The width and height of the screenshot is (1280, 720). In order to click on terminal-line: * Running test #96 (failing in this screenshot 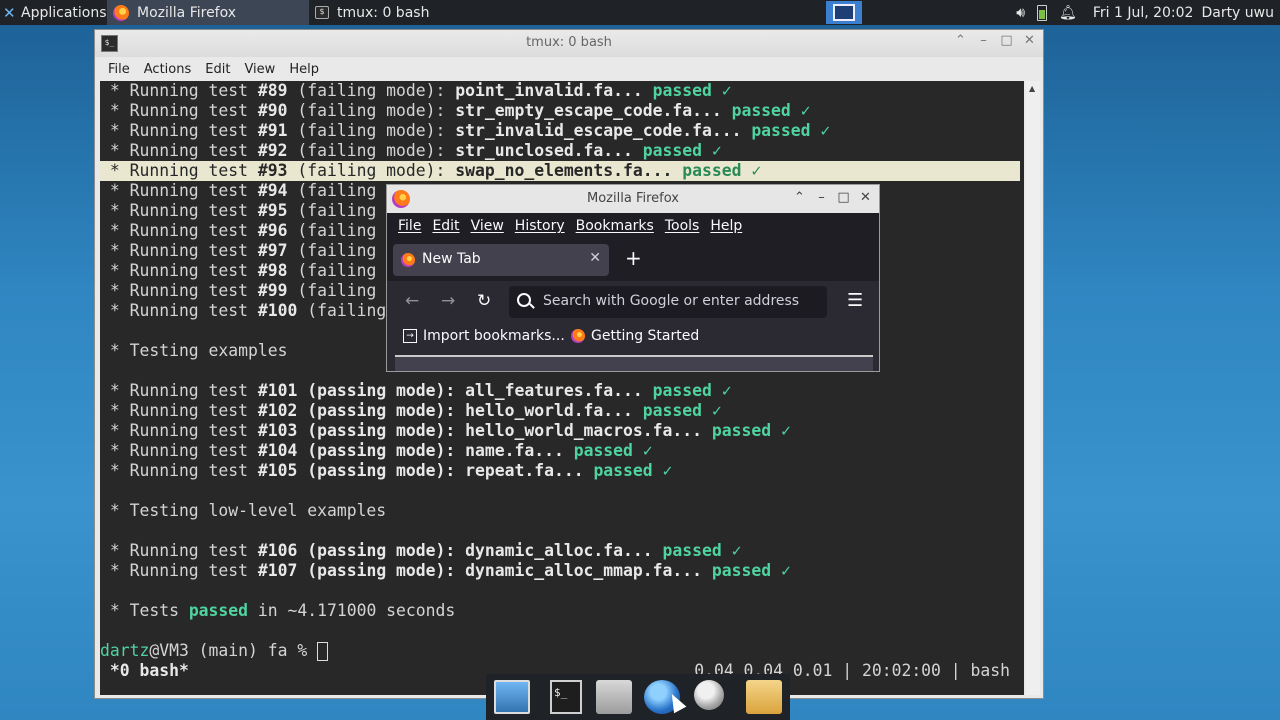, I will do `click(238, 230)`.